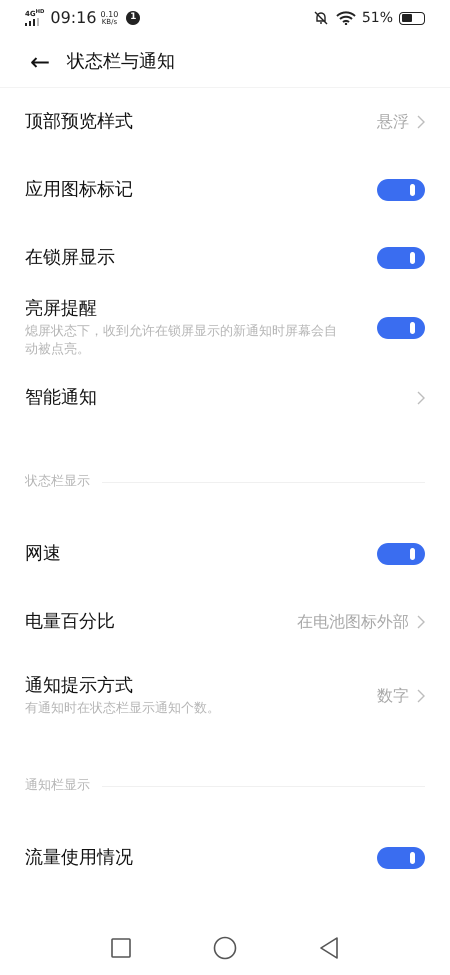  I want to click on muted-bell-icon, so click(321, 18).